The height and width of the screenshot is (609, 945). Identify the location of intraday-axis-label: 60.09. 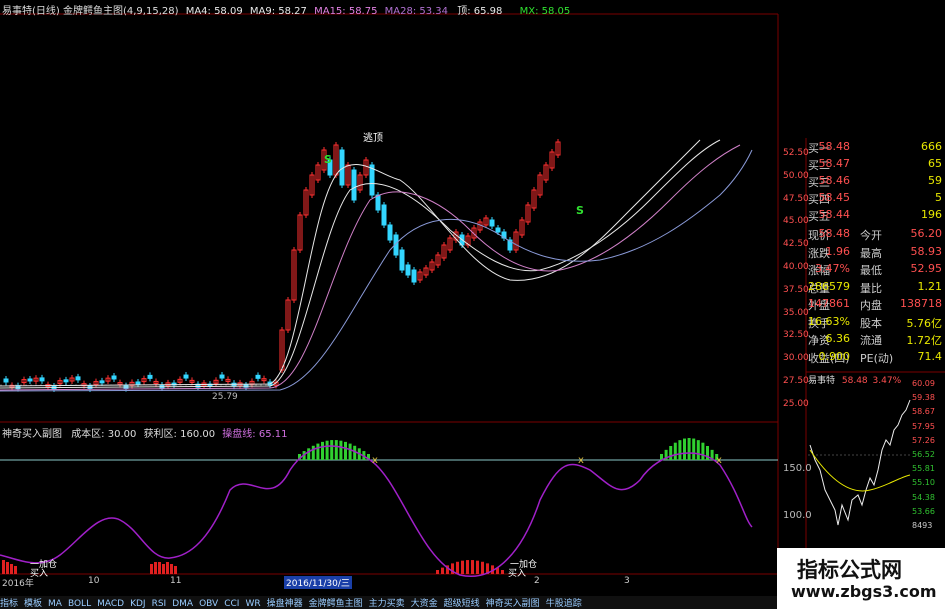
(923, 383).